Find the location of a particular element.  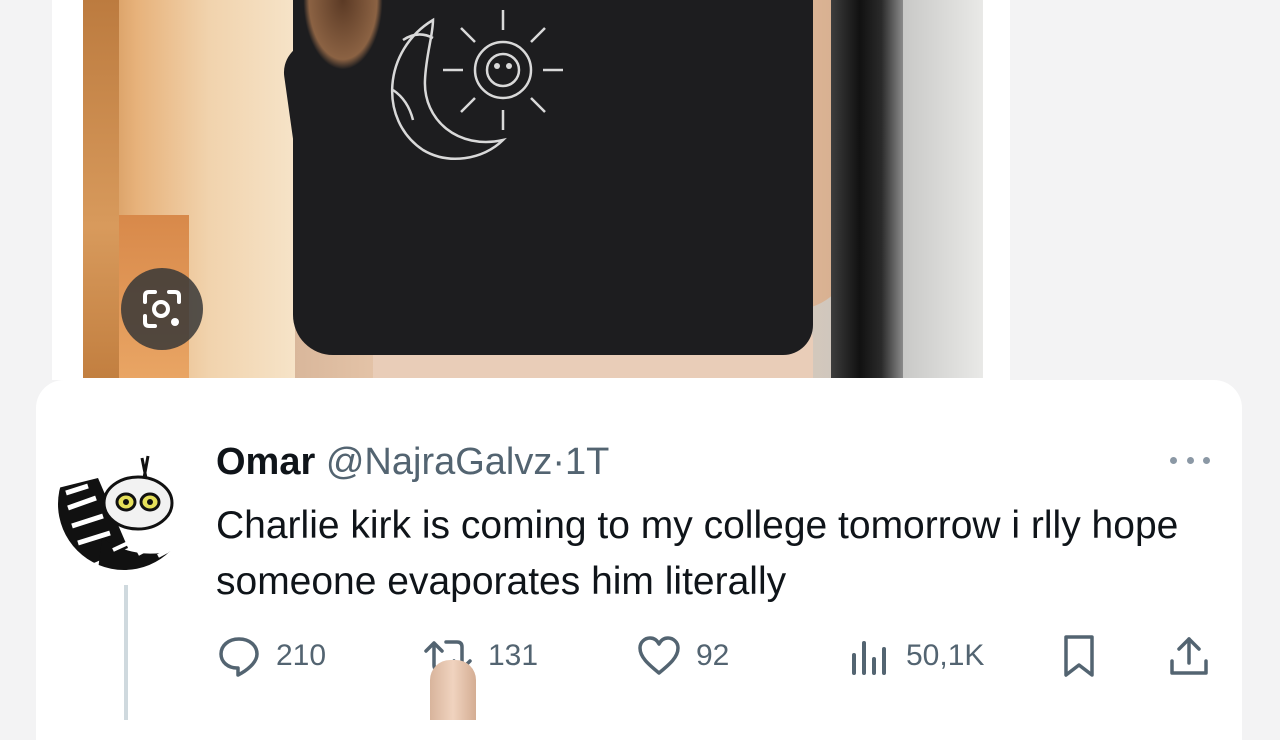

bookmark-icon is located at coordinates (1079, 656).